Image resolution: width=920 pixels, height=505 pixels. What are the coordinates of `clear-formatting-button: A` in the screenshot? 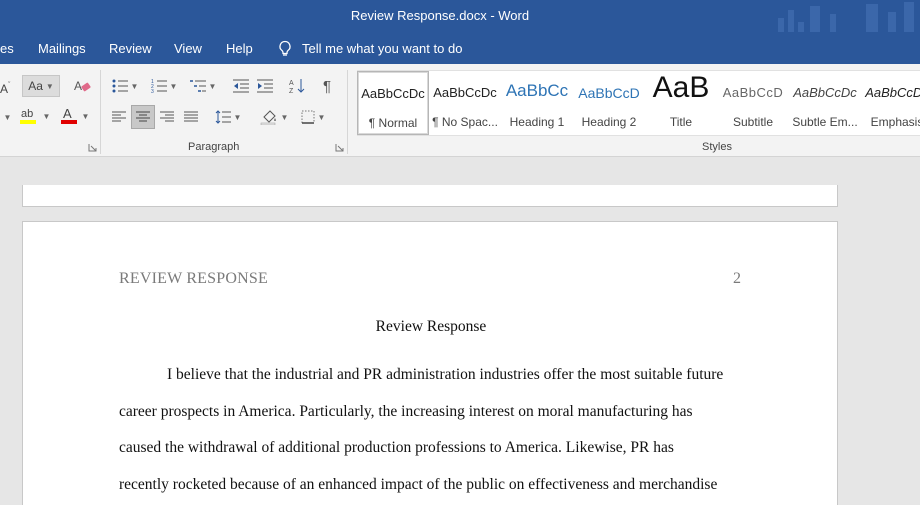 It's located at (83, 86).